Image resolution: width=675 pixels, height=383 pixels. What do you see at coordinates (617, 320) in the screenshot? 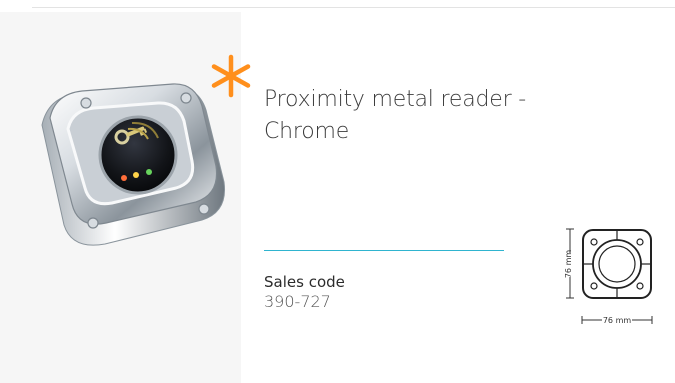
I see `width-dimension-label: 76 mm` at bounding box center [617, 320].